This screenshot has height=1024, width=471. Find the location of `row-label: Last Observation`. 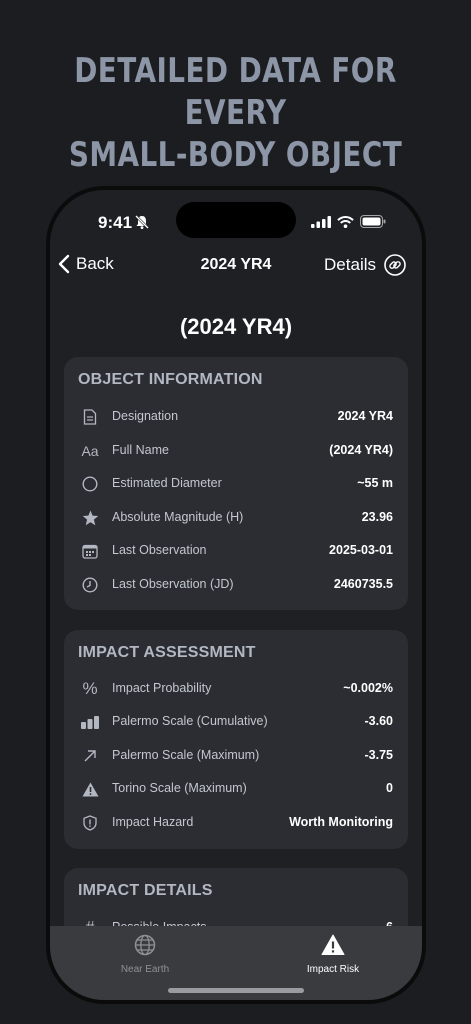

row-label: Last Observation is located at coordinates (159, 550).